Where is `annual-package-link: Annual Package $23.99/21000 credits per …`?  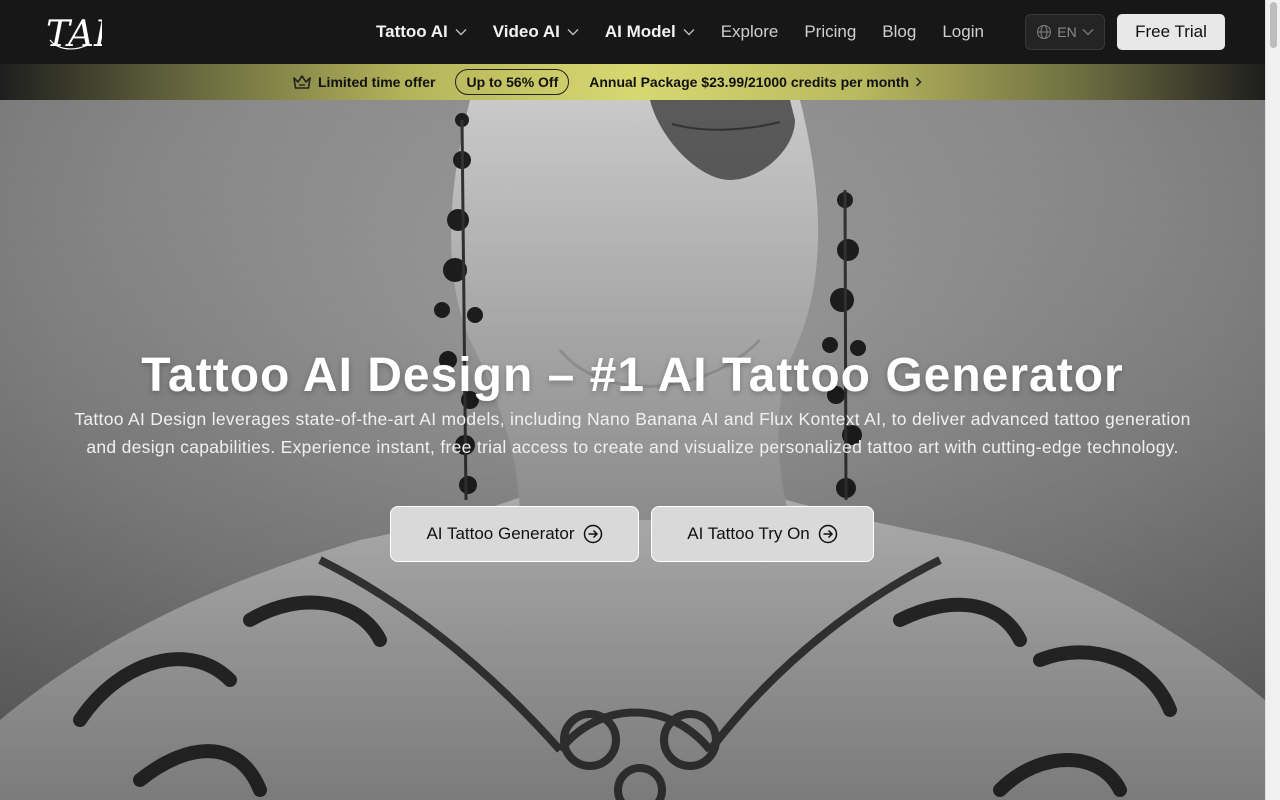
annual-package-link: Annual Package $23.99/21000 credits per … is located at coordinates (755, 82).